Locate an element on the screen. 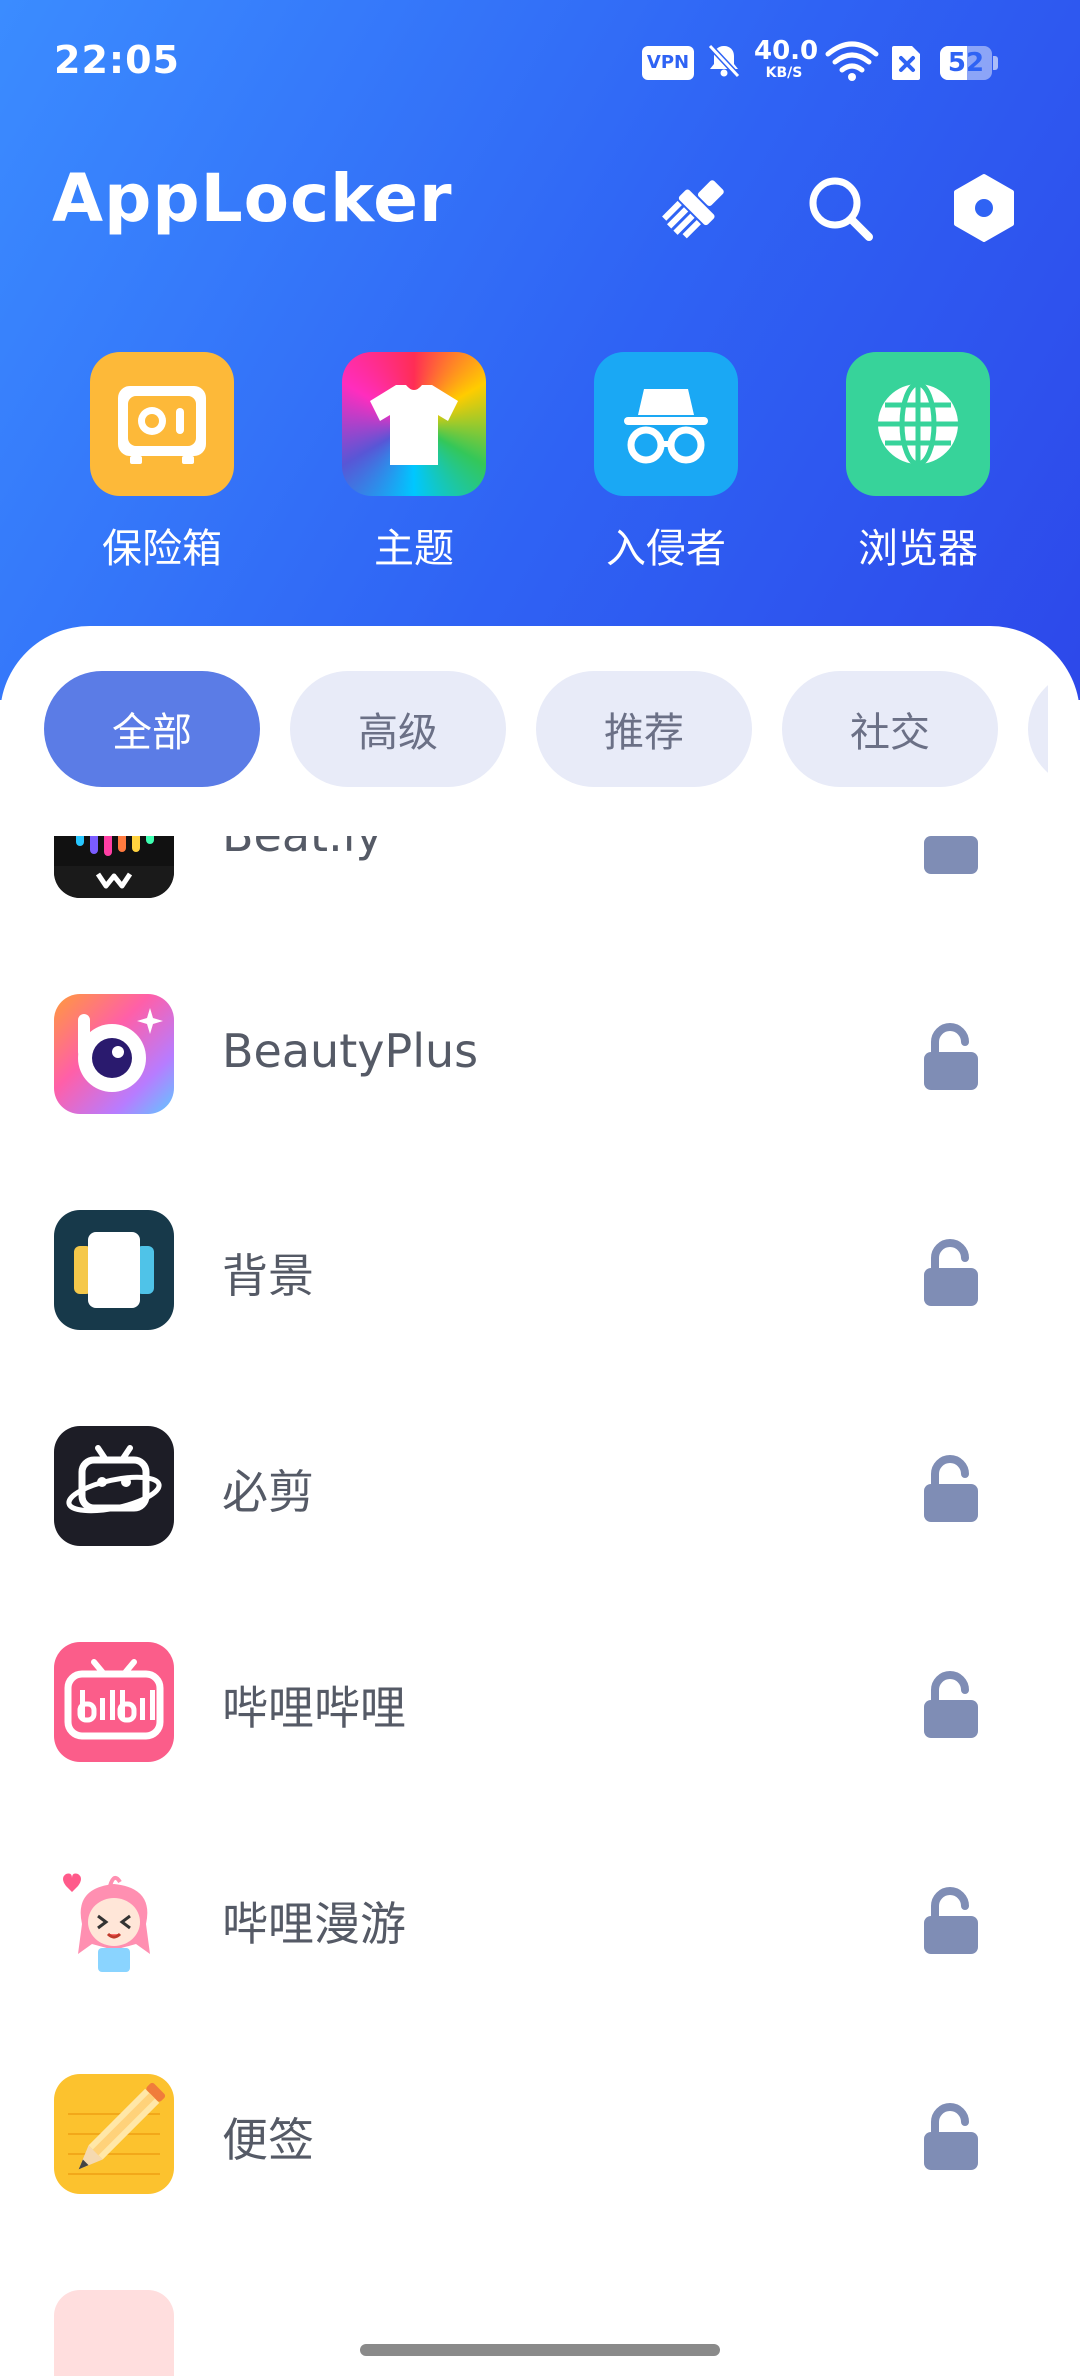 Image resolution: width=1080 pixels, height=2376 pixels. list-item: 背景 is located at coordinates (540, 1270).